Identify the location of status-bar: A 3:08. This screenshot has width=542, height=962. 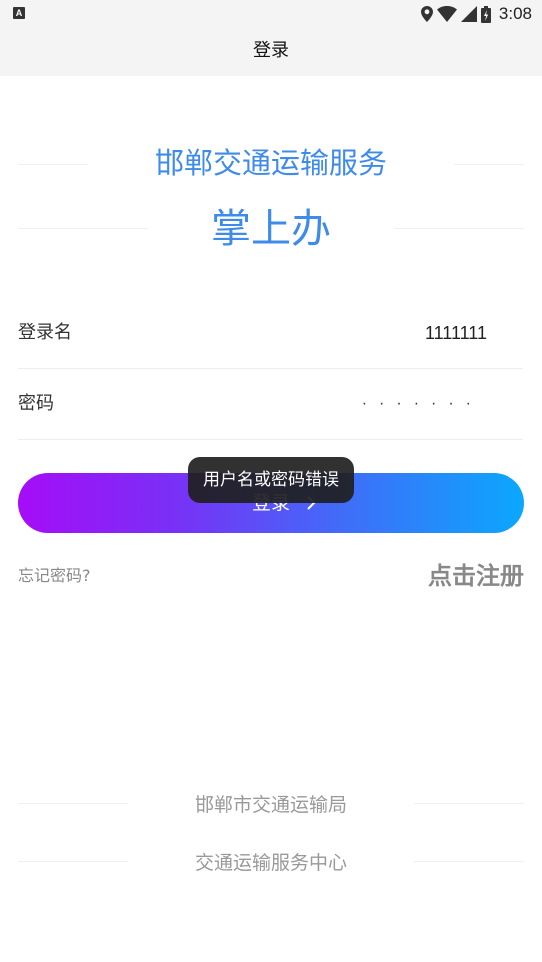
(271, 14).